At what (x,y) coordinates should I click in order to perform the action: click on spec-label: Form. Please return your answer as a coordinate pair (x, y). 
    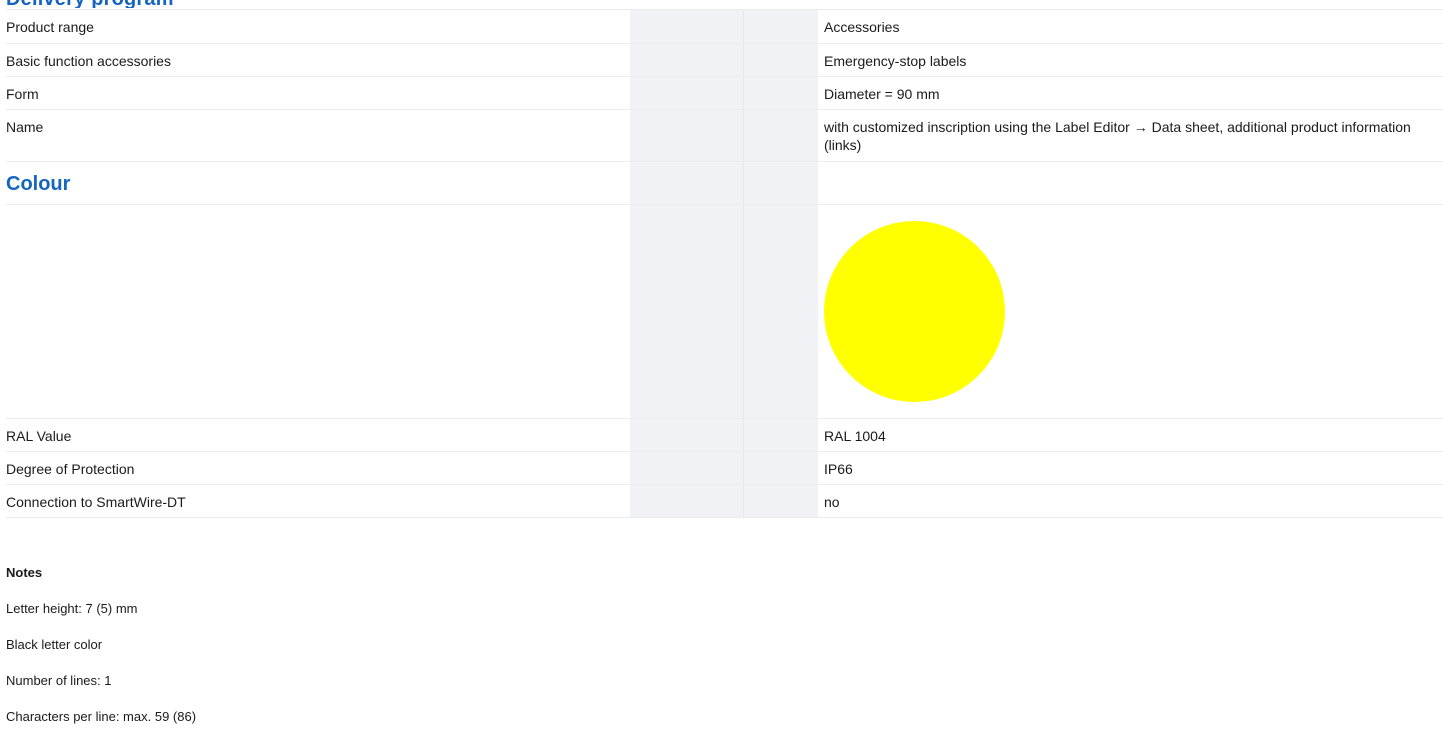
    Looking at the image, I should click on (318, 93).